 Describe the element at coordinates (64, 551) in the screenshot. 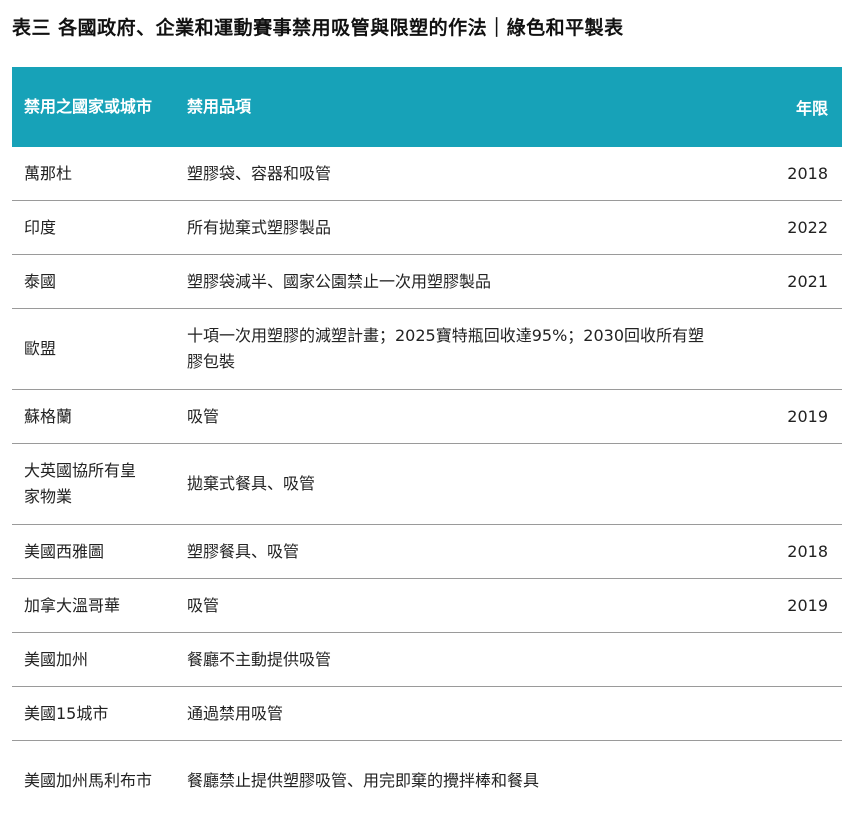

I see `cell-region: 美國西雅圖` at that location.